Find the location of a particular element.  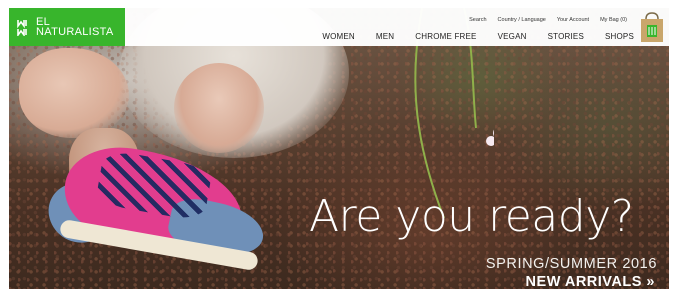

new-arrivals-link: NEW ARRIVALS » is located at coordinates (590, 281).